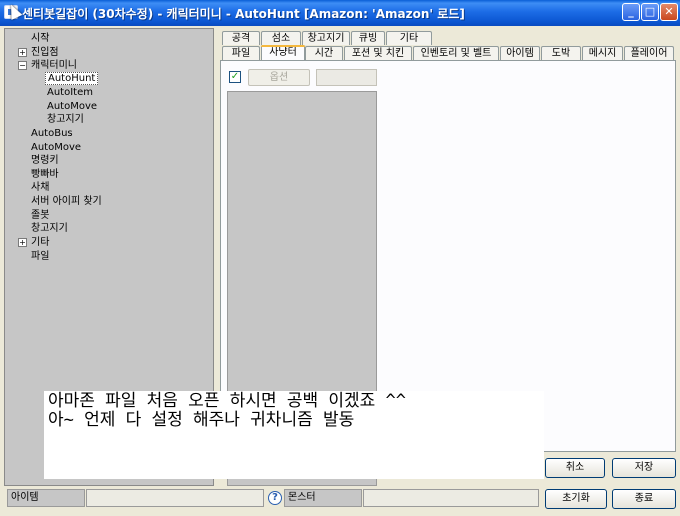 The width and height of the screenshot is (680, 516). I want to click on tab-storage: 창고지기, so click(326, 38).